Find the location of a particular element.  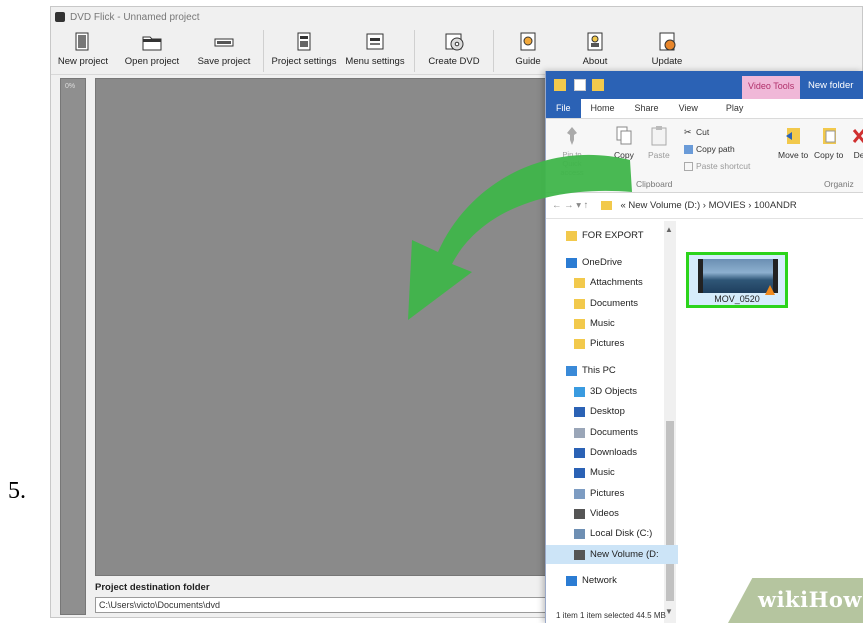

nav-item-3d-objects: 3D Objects is located at coordinates (612, 391).